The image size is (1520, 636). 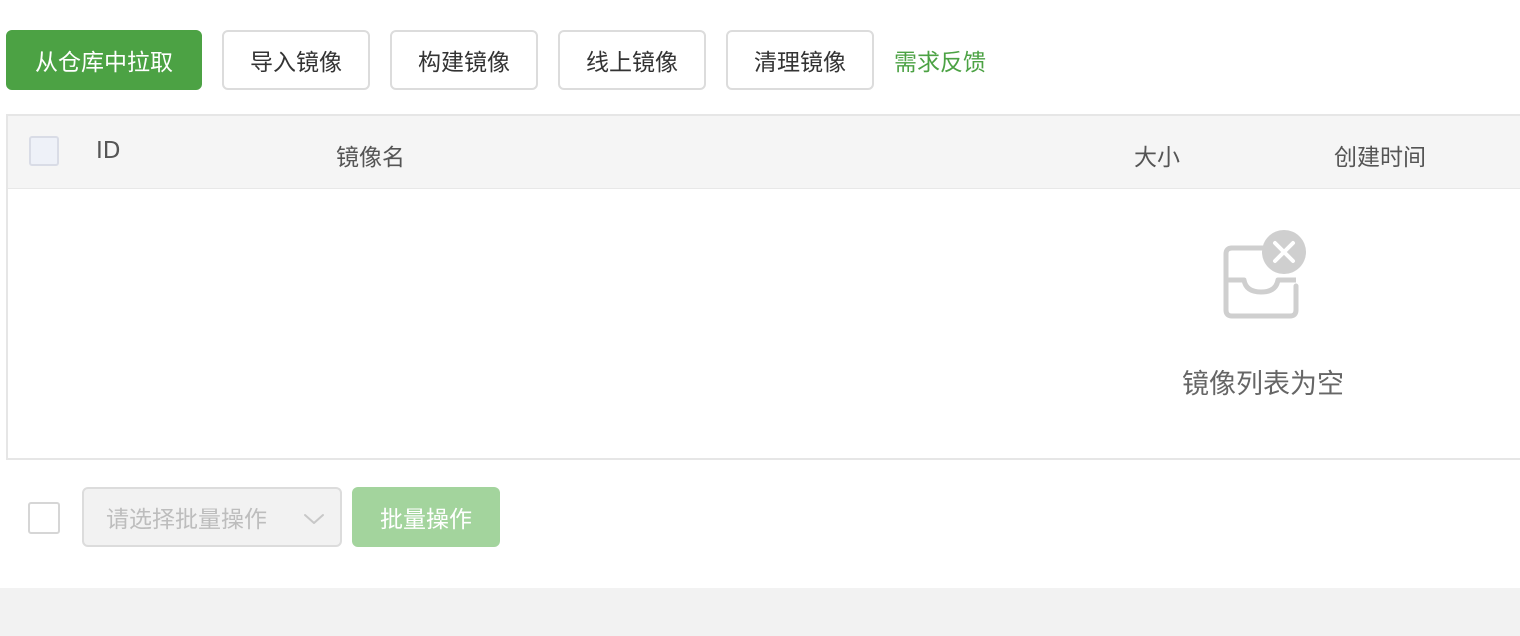 I want to click on empty-box-icon, so click(x=1264, y=274).